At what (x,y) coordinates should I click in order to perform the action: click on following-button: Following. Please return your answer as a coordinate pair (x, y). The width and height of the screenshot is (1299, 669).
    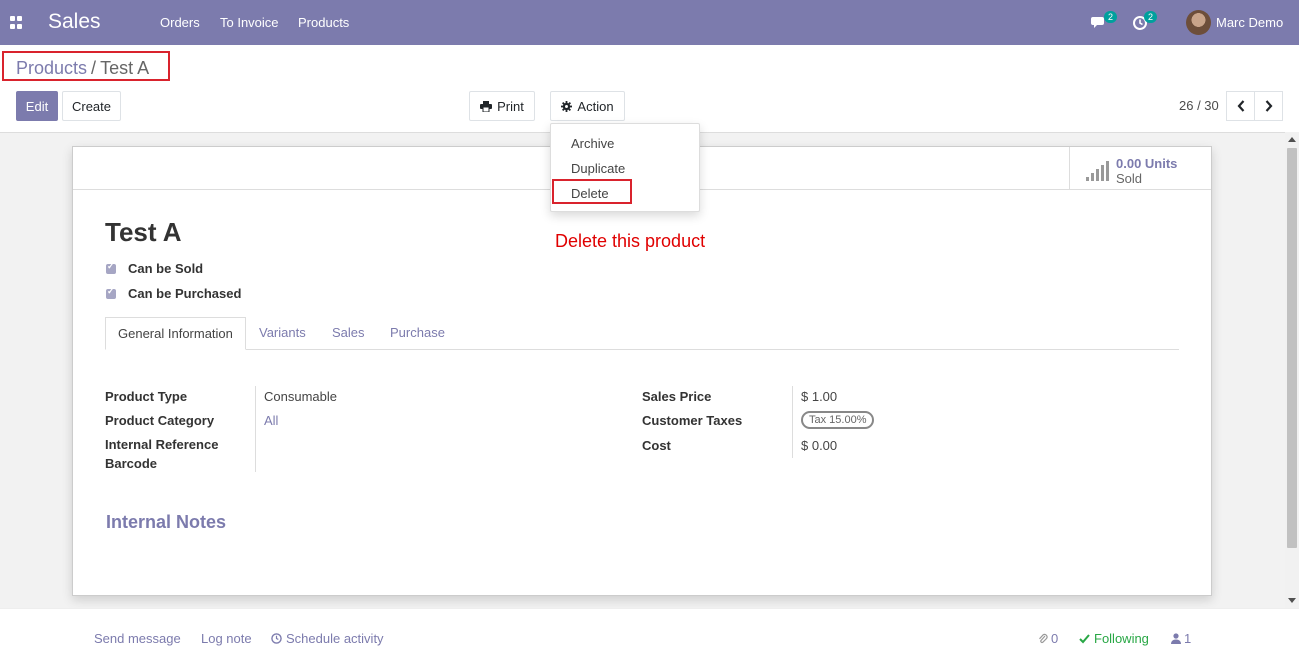
    Looking at the image, I should click on (1114, 638).